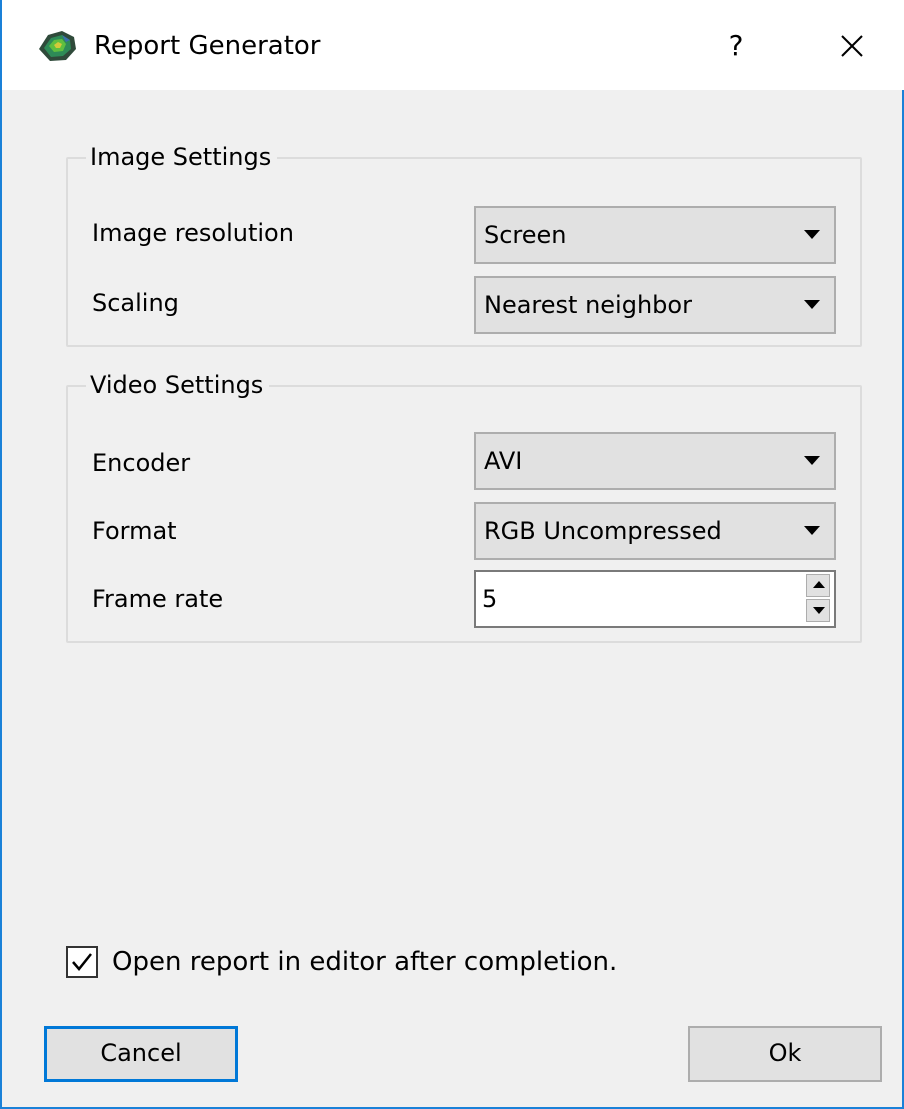 The width and height of the screenshot is (904, 1109). Describe the element at coordinates (193, 233) in the screenshot. I see `image-resolution-label: Image resolution` at that location.